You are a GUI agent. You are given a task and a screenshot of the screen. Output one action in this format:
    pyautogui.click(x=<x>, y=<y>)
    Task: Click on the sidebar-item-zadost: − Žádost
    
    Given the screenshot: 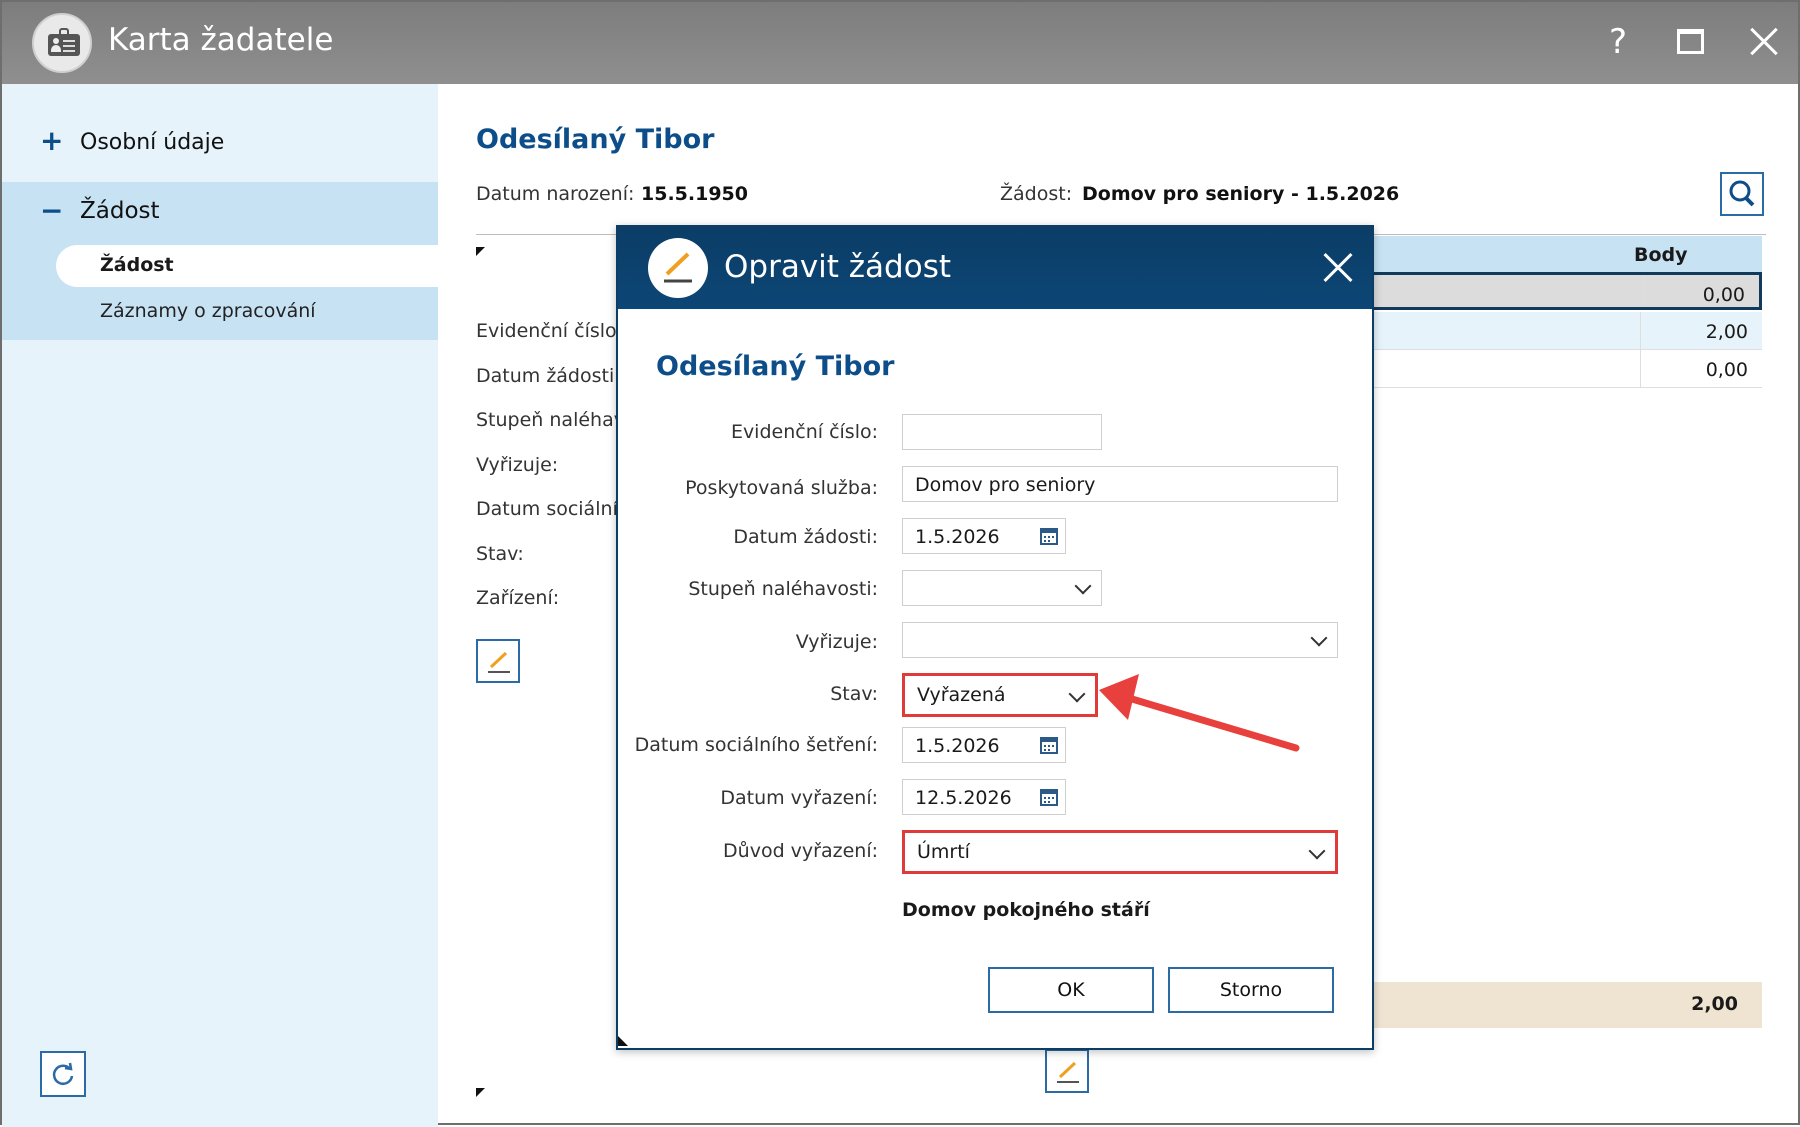 What is the action you would take?
    pyautogui.click(x=220, y=212)
    